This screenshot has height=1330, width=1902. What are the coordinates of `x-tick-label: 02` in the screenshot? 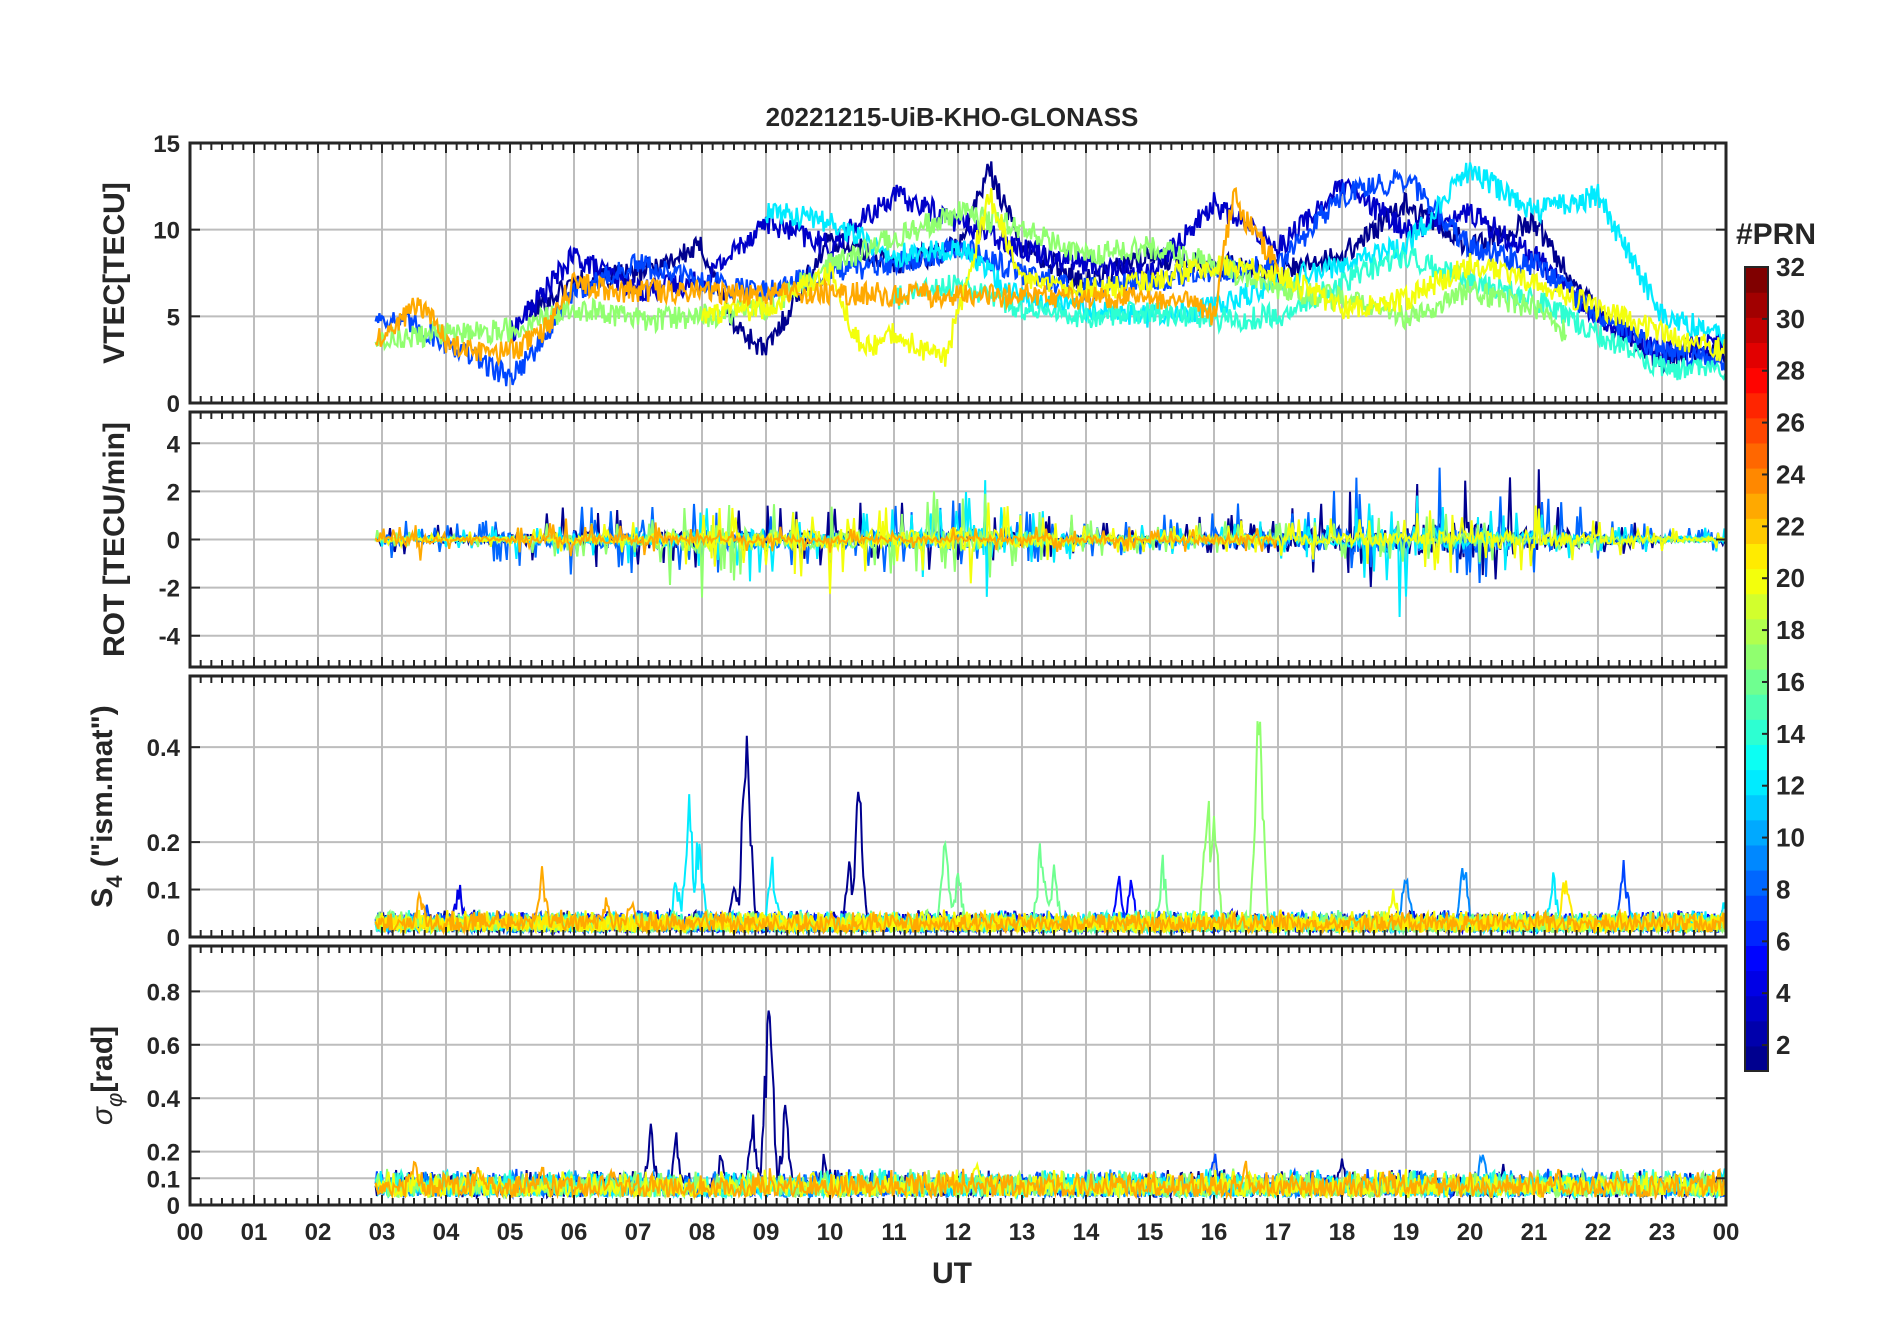 It's located at (318, 1232).